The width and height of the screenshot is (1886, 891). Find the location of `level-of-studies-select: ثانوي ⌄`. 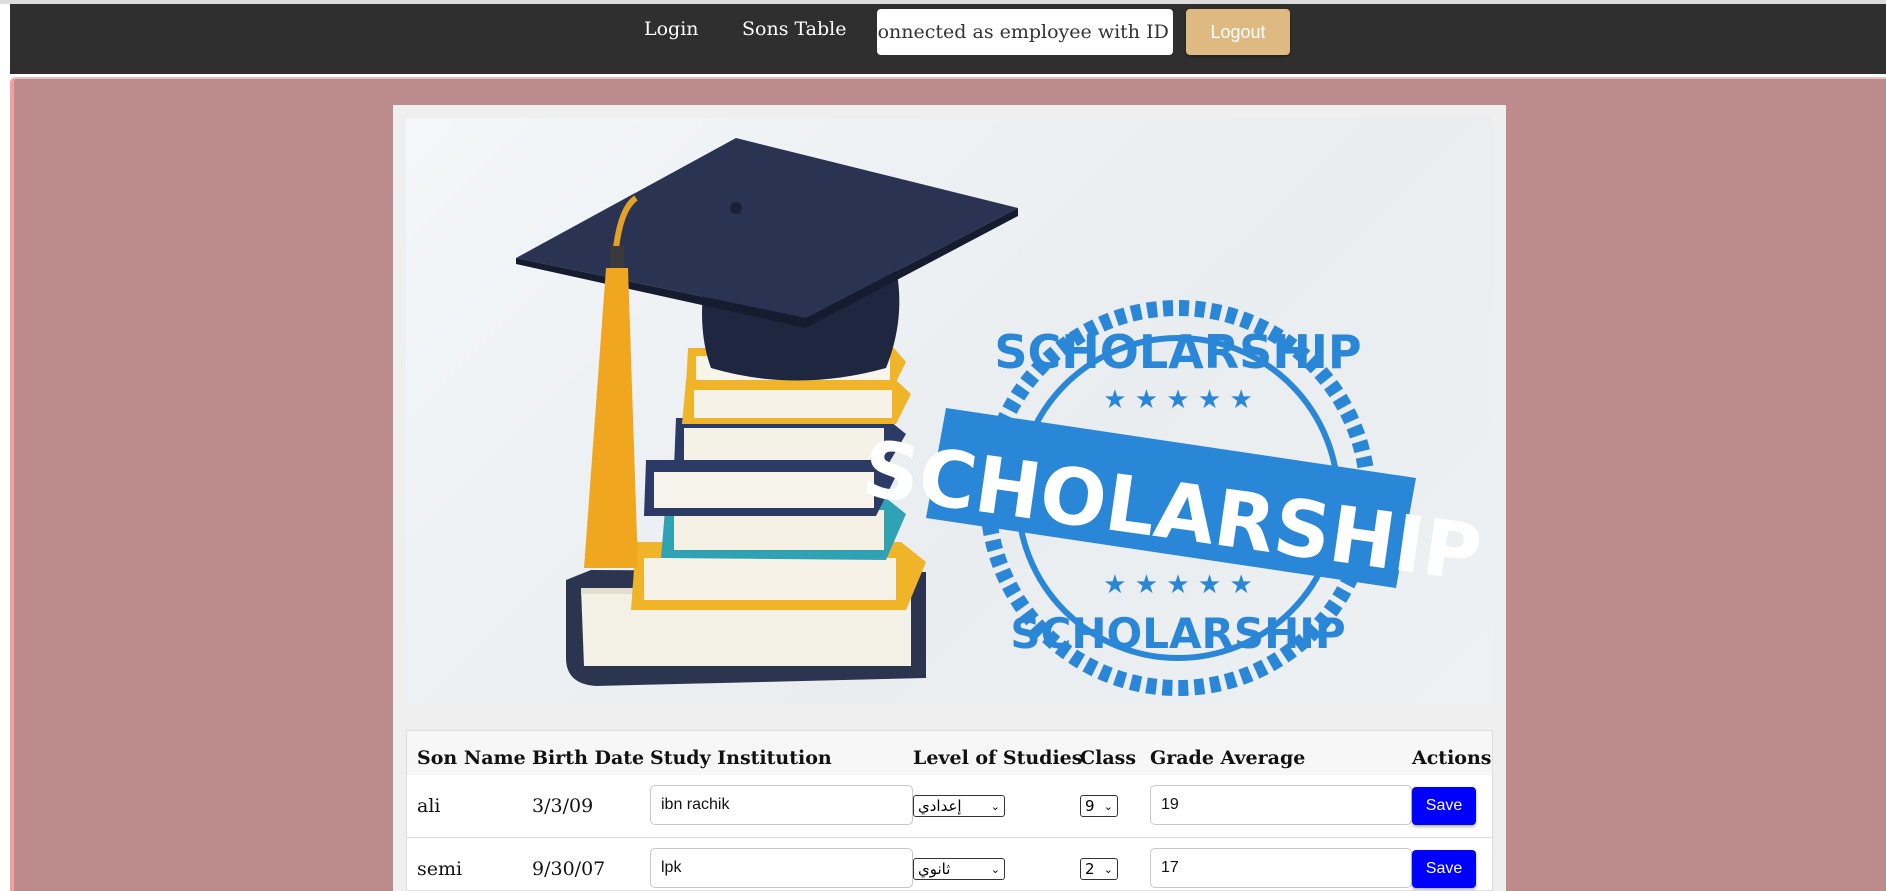

level-of-studies-select: ثانوي ⌄ is located at coordinates (959, 869).